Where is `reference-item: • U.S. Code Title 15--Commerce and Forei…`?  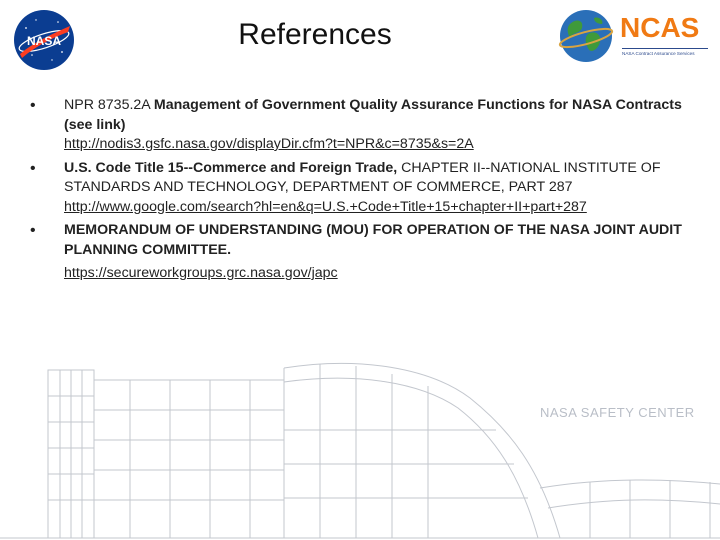
reference-item: • U.S. Code Title 15--Commerce and Forei… is located at coordinates (360, 188).